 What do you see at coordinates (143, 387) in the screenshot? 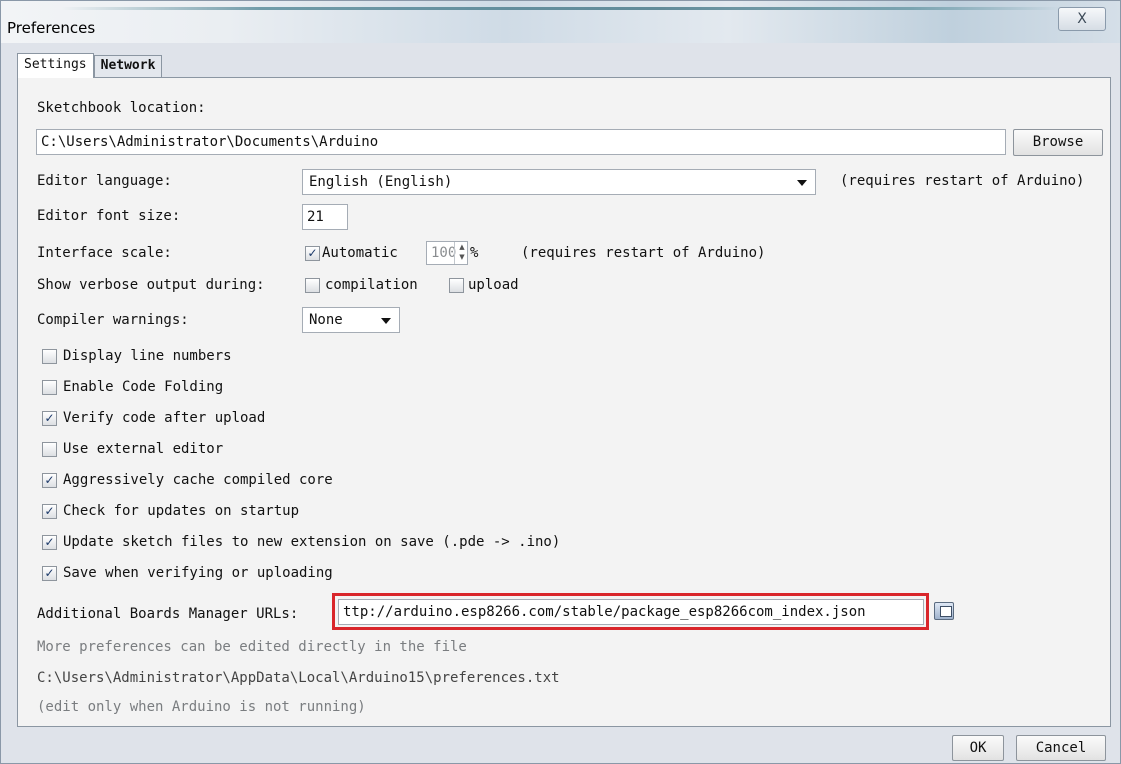
I see `option-label-2: Enable Code Folding` at bounding box center [143, 387].